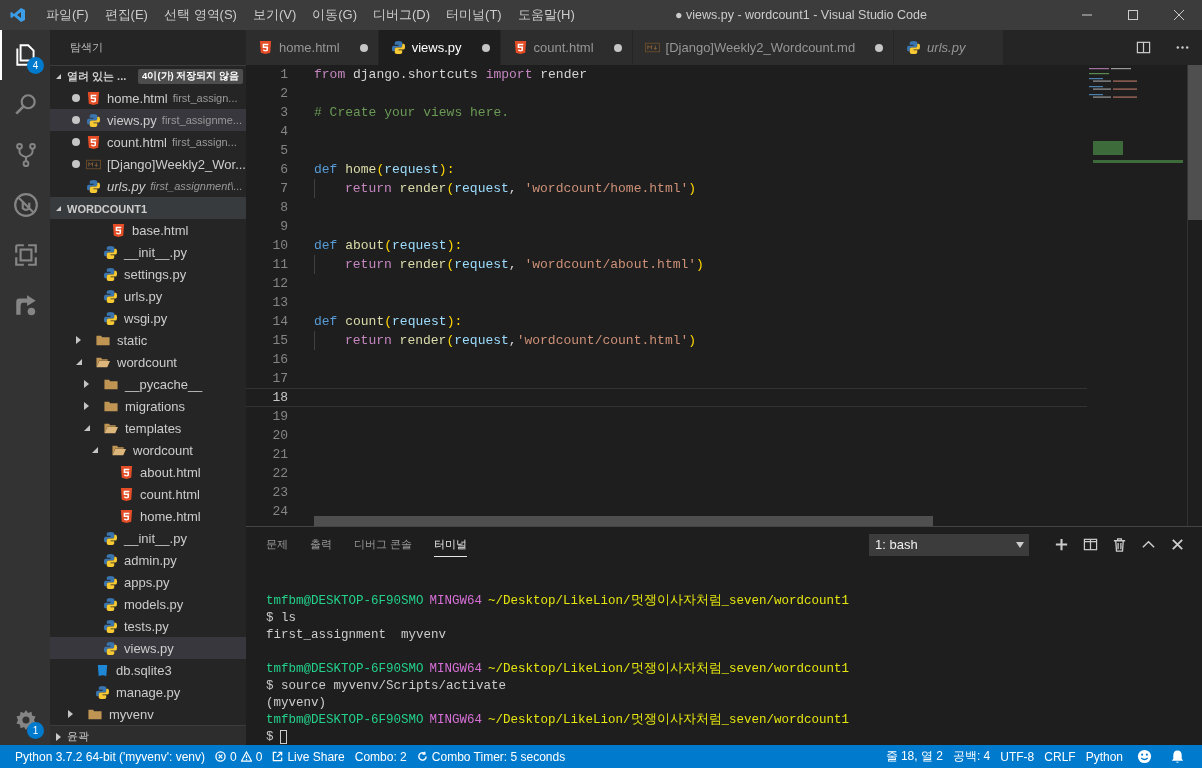 This screenshot has height=768, width=1202. Describe the element at coordinates (148, 428) in the screenshot. I see `tree-item: templates` at that location.